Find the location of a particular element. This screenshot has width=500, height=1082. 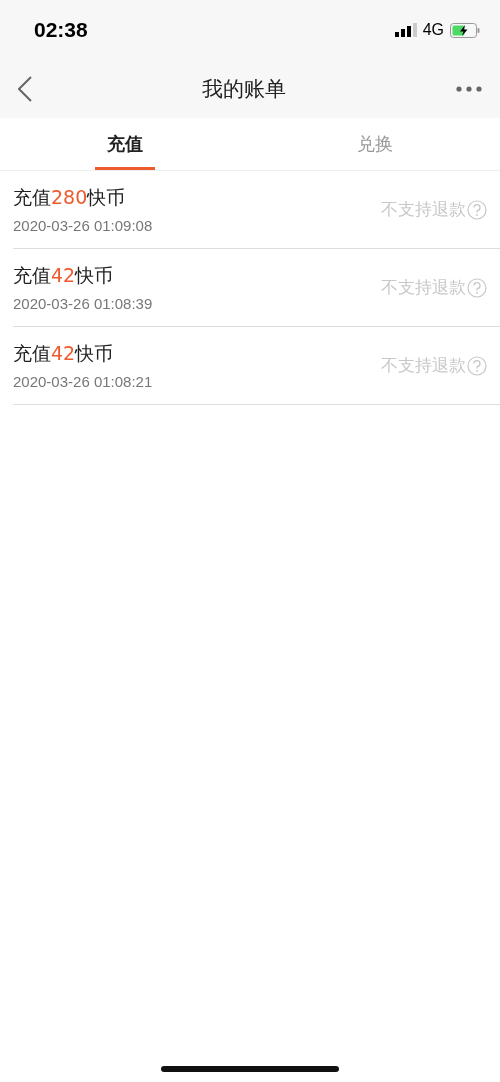

network-type: 4G is located at coordinates (433, 30).